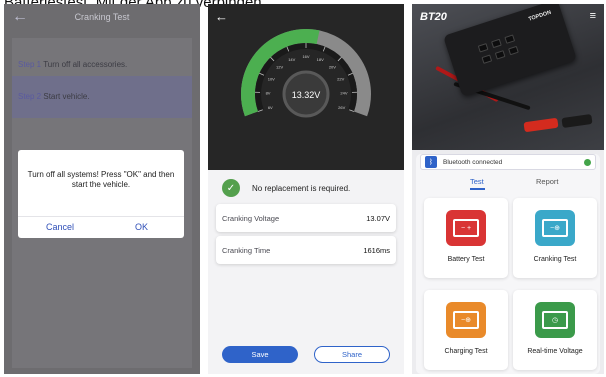  Describe the element at coordinates (101, 216) in the screenshot. I see `dialog-divider` at that location.